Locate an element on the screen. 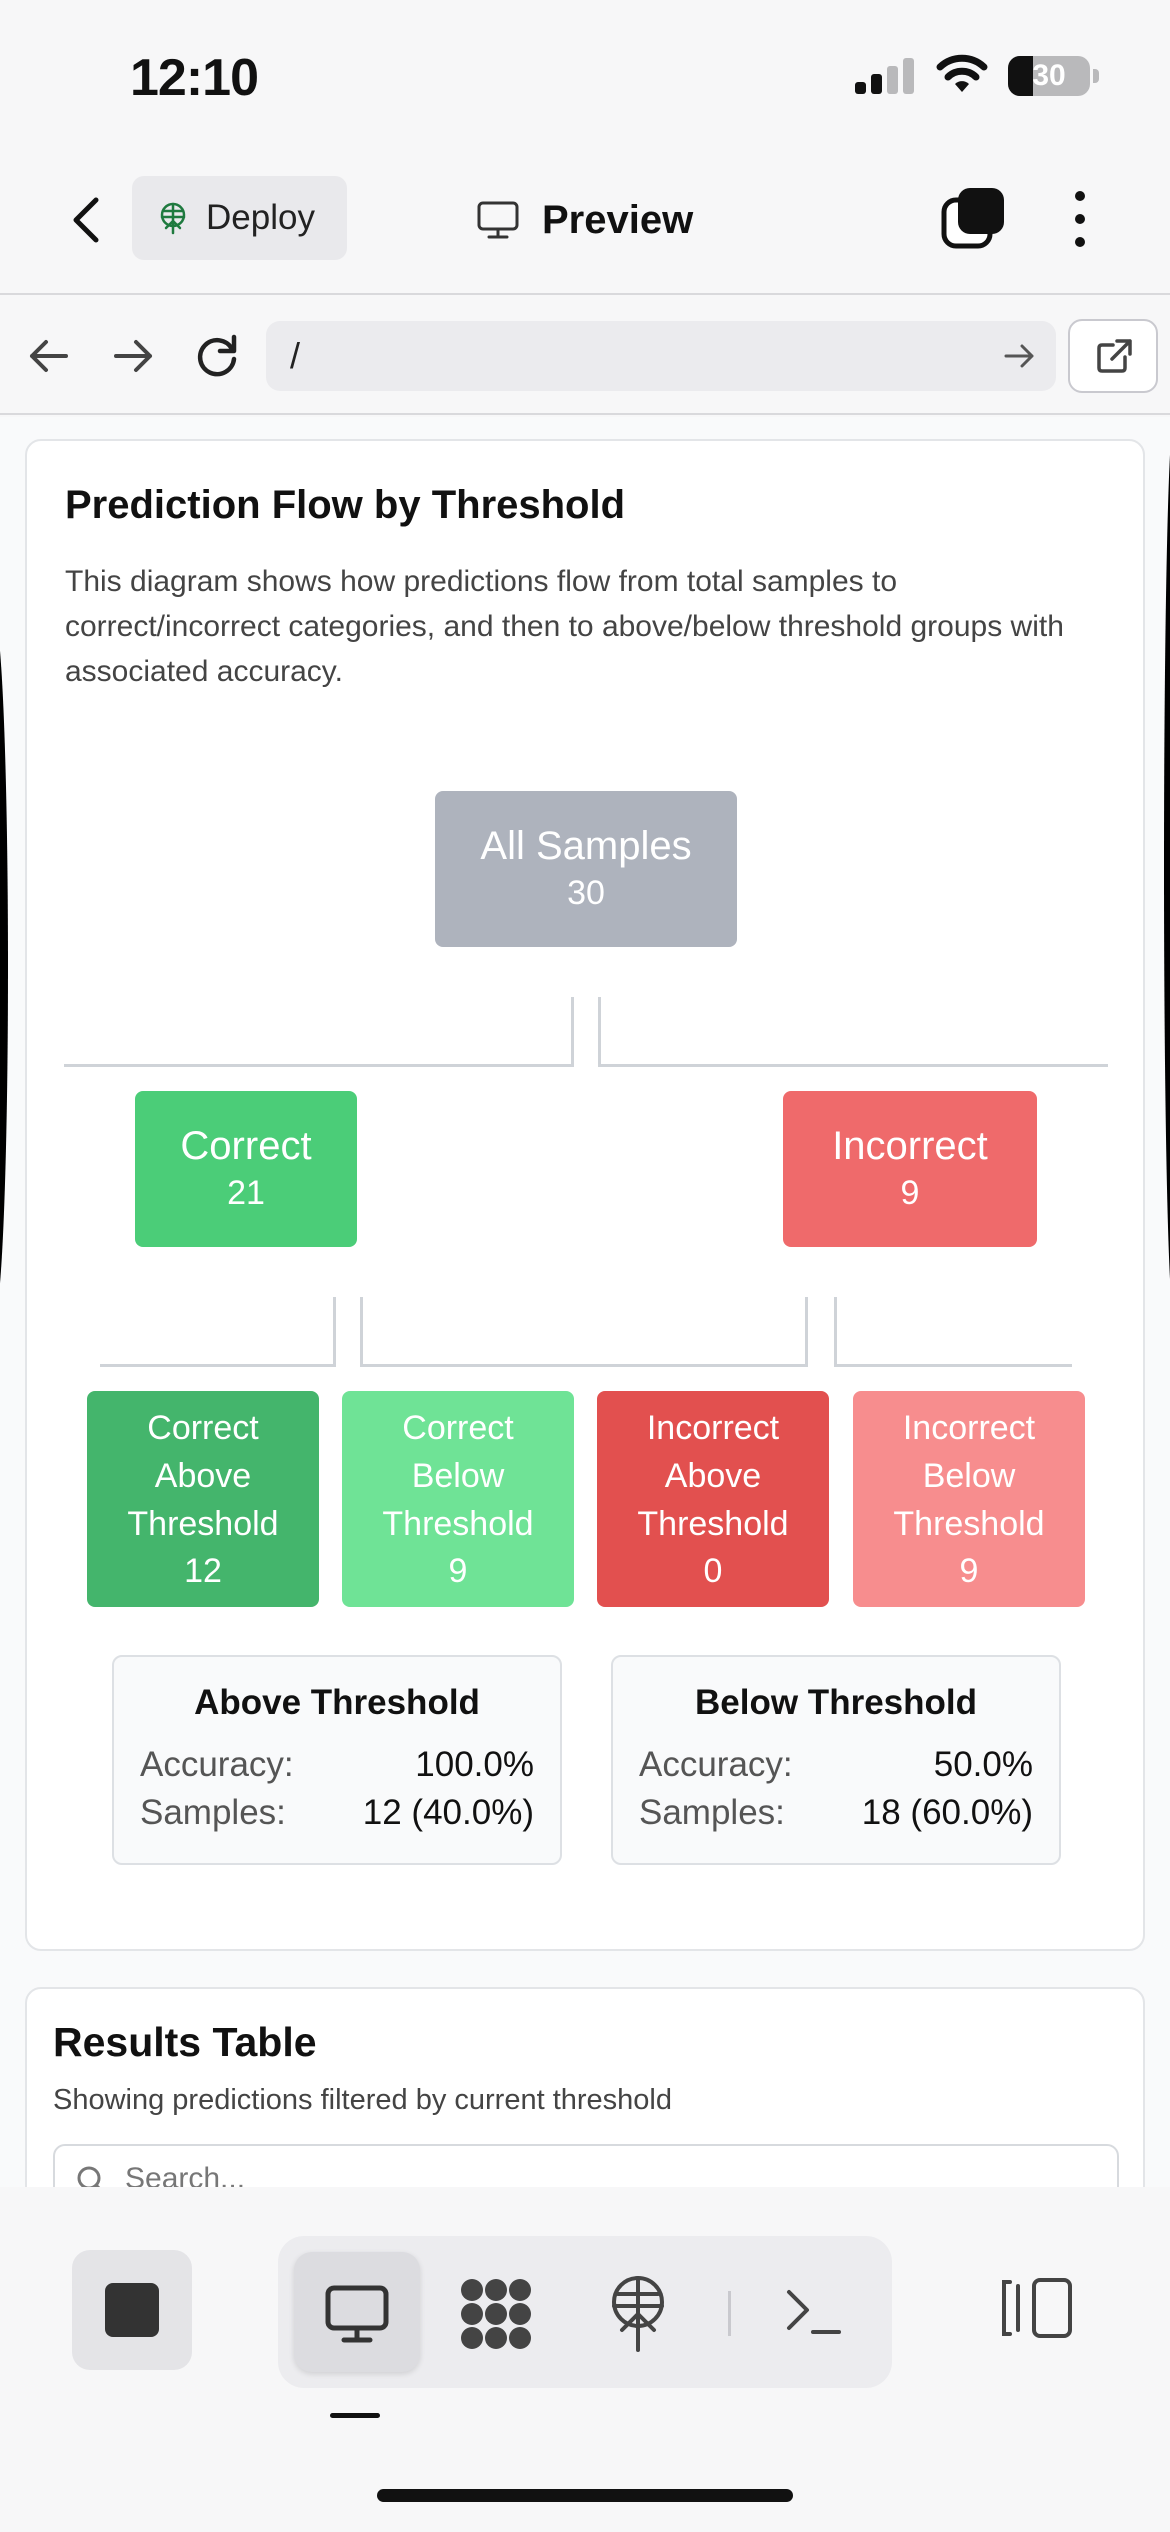  clock: 12:10 is located at coordinates (194, 78).